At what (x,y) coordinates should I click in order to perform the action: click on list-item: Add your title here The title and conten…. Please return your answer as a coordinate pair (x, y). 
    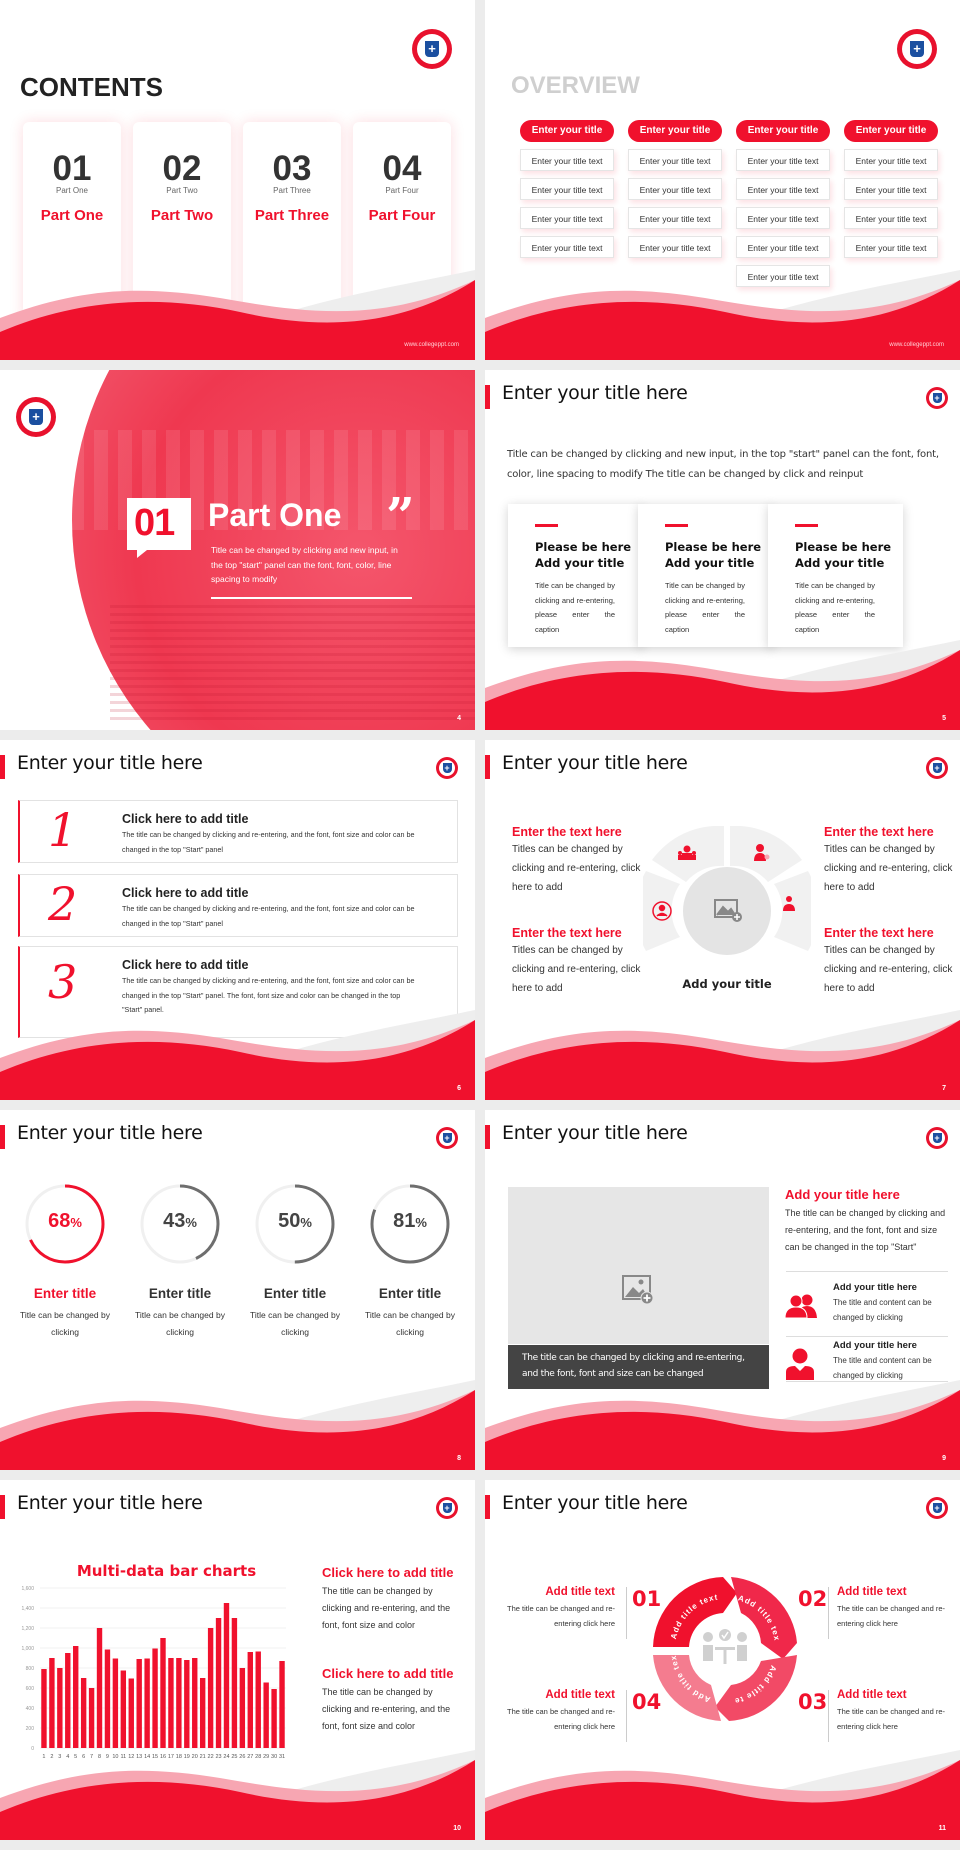
    Looking at the image, I should click on (893, 1303).